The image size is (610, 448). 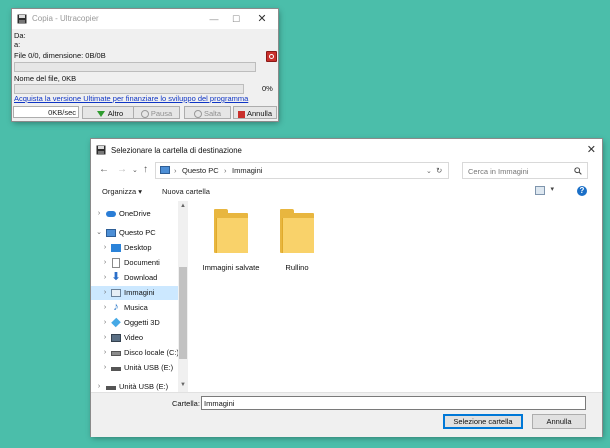 I want to click on nav-item-label: Questo PC, so click(x=137, y=232).